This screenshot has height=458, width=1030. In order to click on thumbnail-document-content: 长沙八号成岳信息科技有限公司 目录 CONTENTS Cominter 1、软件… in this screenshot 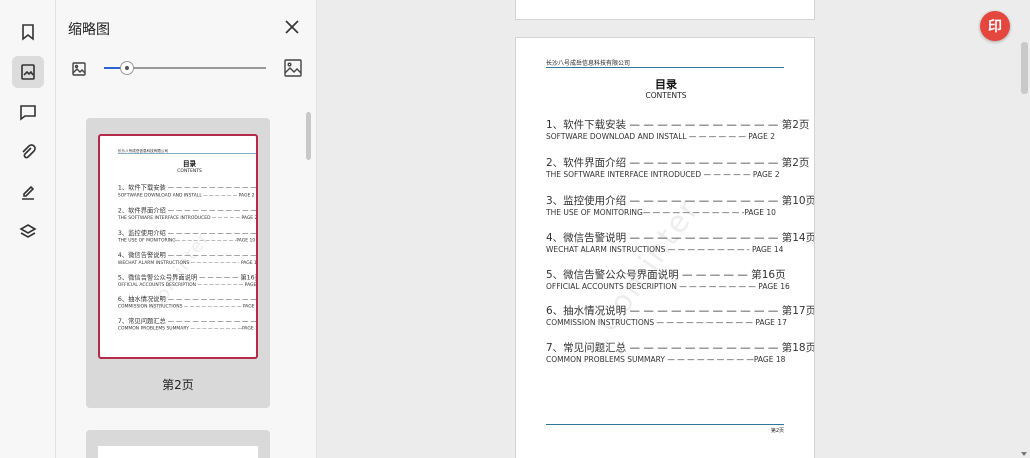, I will do `click(179, 246)`.